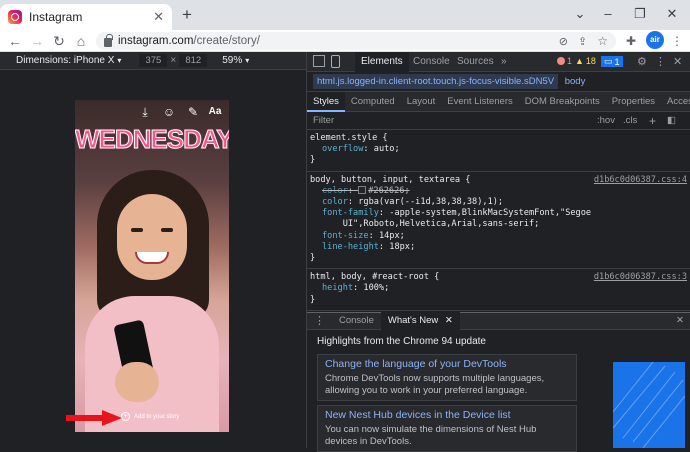 This screenshot has width=690, height=452. Describe the element at coordinates (421, 102) in the screenshot. I see `subtab-layout: Layout` at that location.